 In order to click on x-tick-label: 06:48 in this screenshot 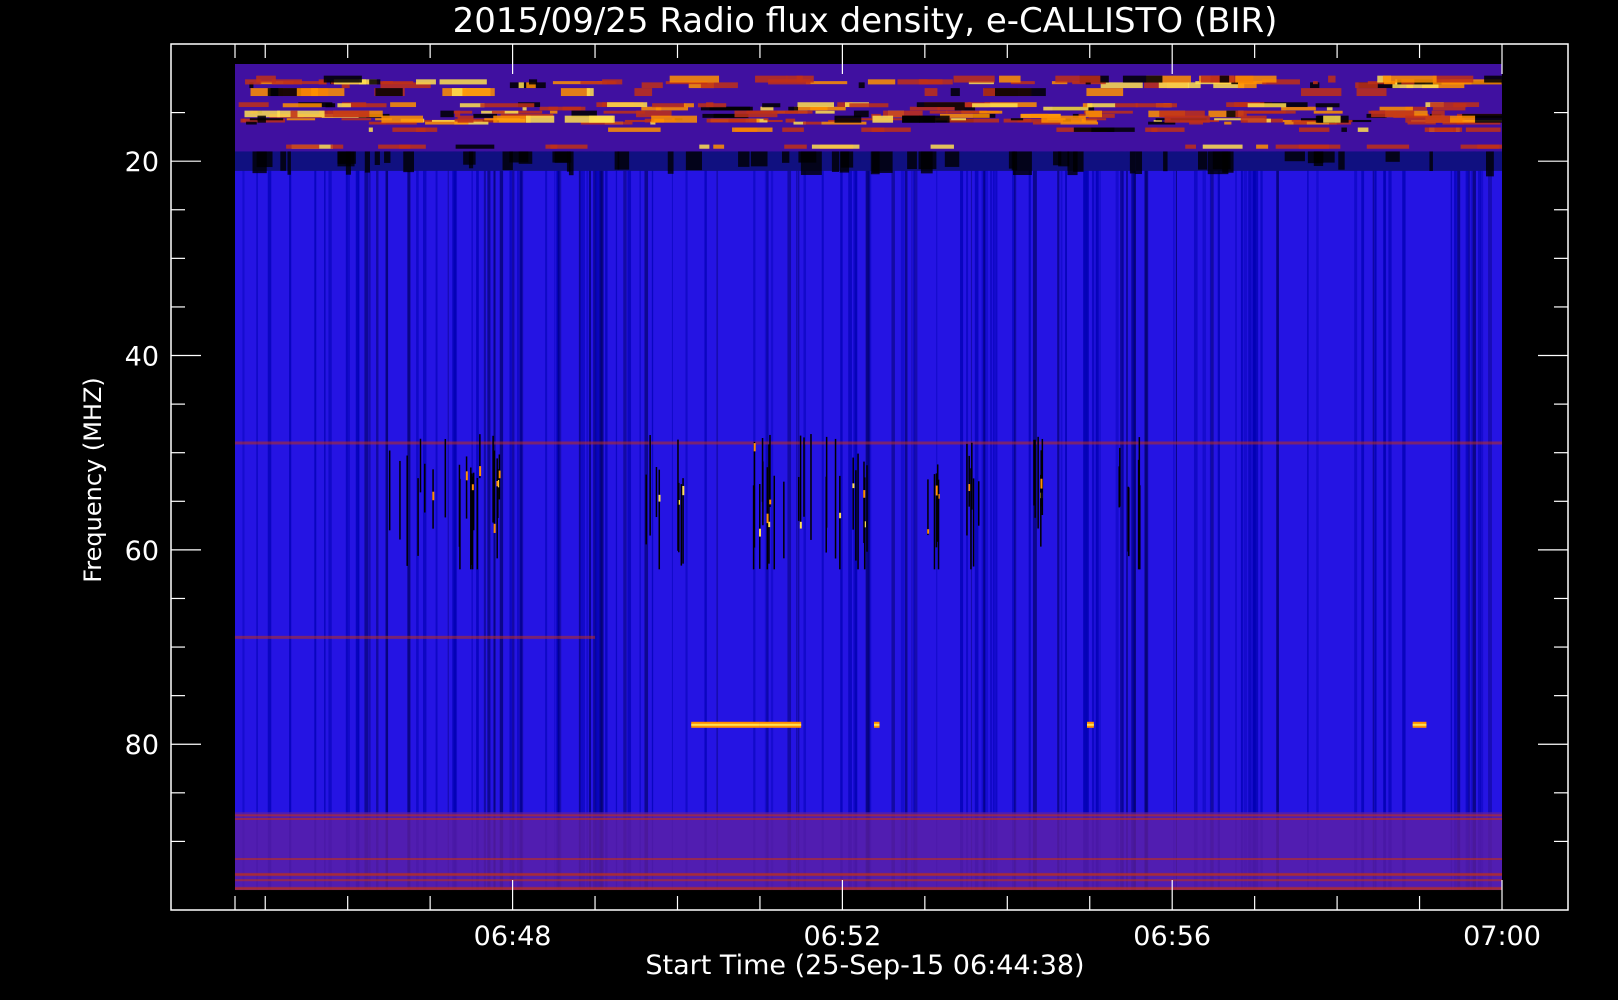, I will do `click(513, 936)`.